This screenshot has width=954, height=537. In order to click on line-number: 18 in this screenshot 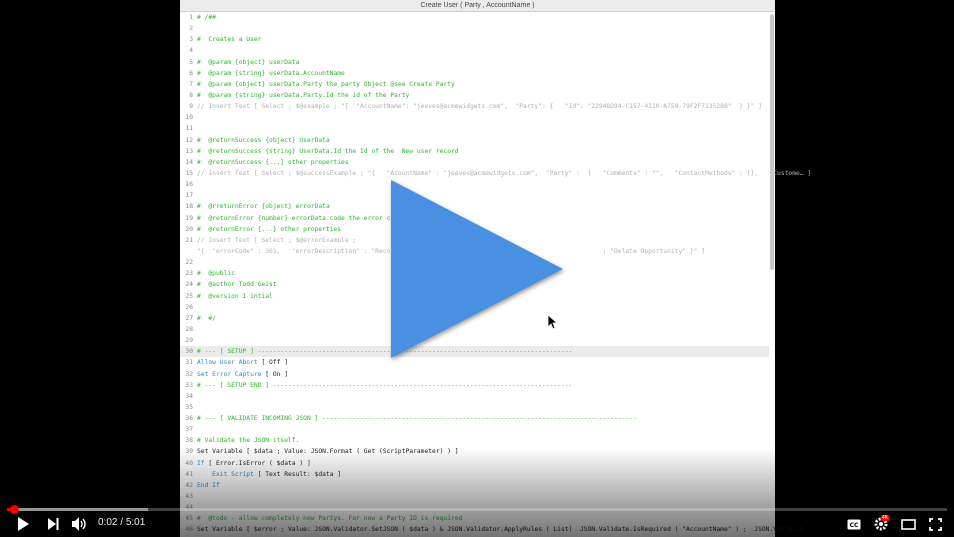, I will do `click(189, 207)`.